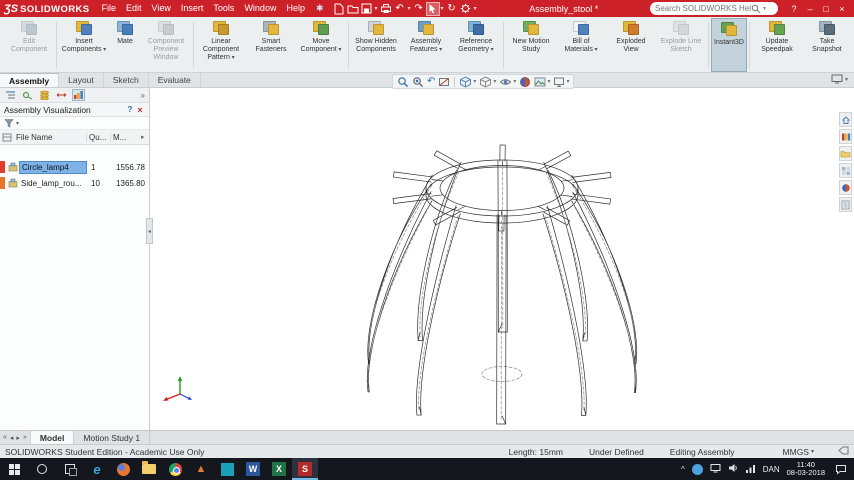 The width and height of the screenshot is (854, 480). What do you see at coordinates (134, 8) in the screenshot?
I see `menu-edit: Edit` at bounding box center [134, 8].